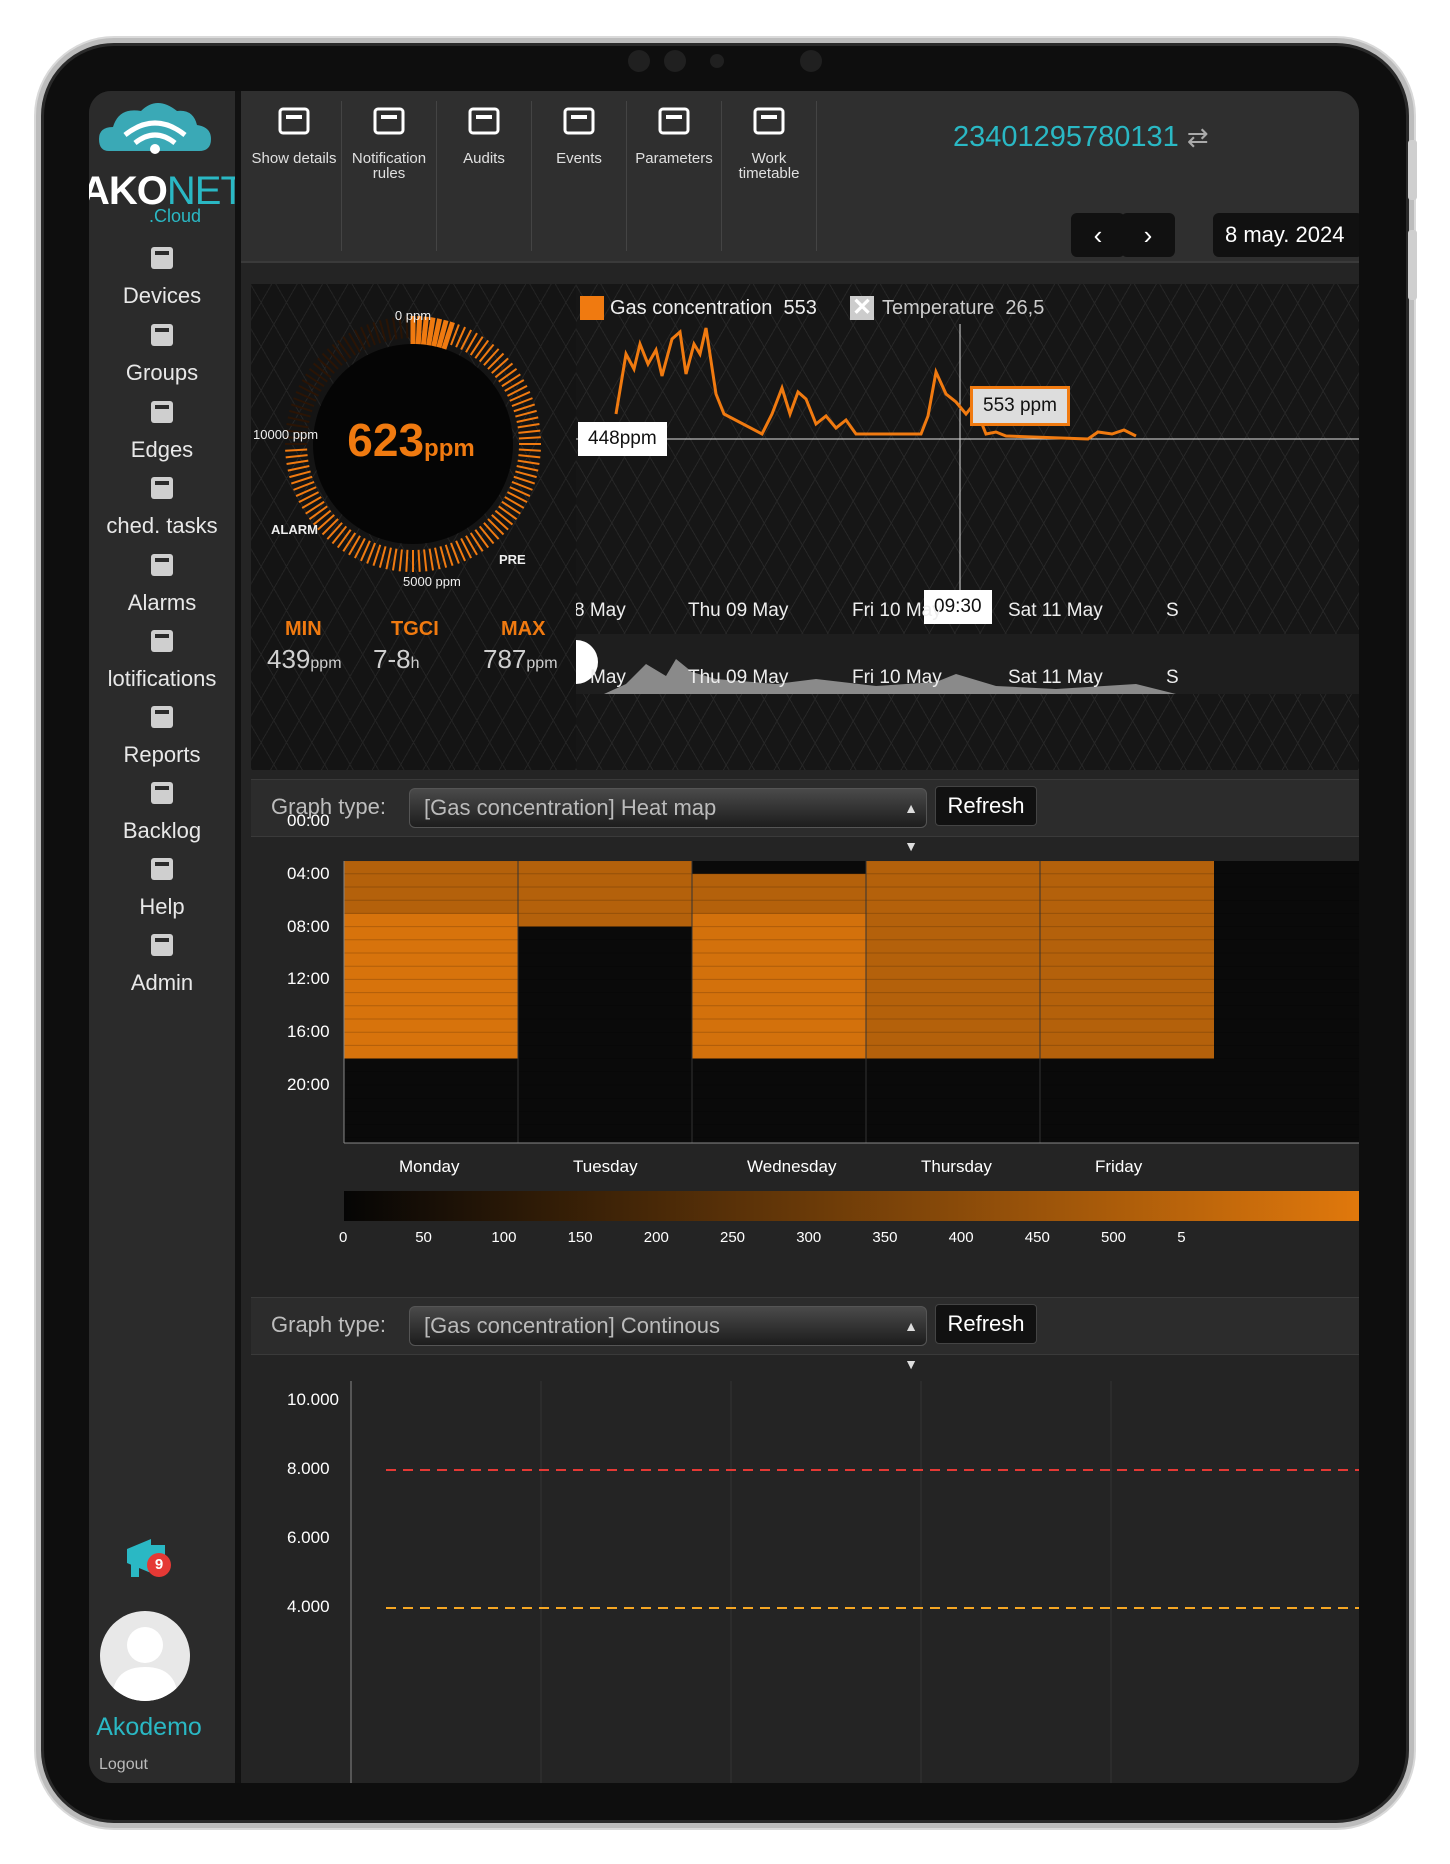 The width and height of the screenshot is (1450, 1864). What do you see at coordinates (911, 827) in the screenshot?
I see `select-arrows-icon: ▲ ▼` at bounding box center [911, 827].